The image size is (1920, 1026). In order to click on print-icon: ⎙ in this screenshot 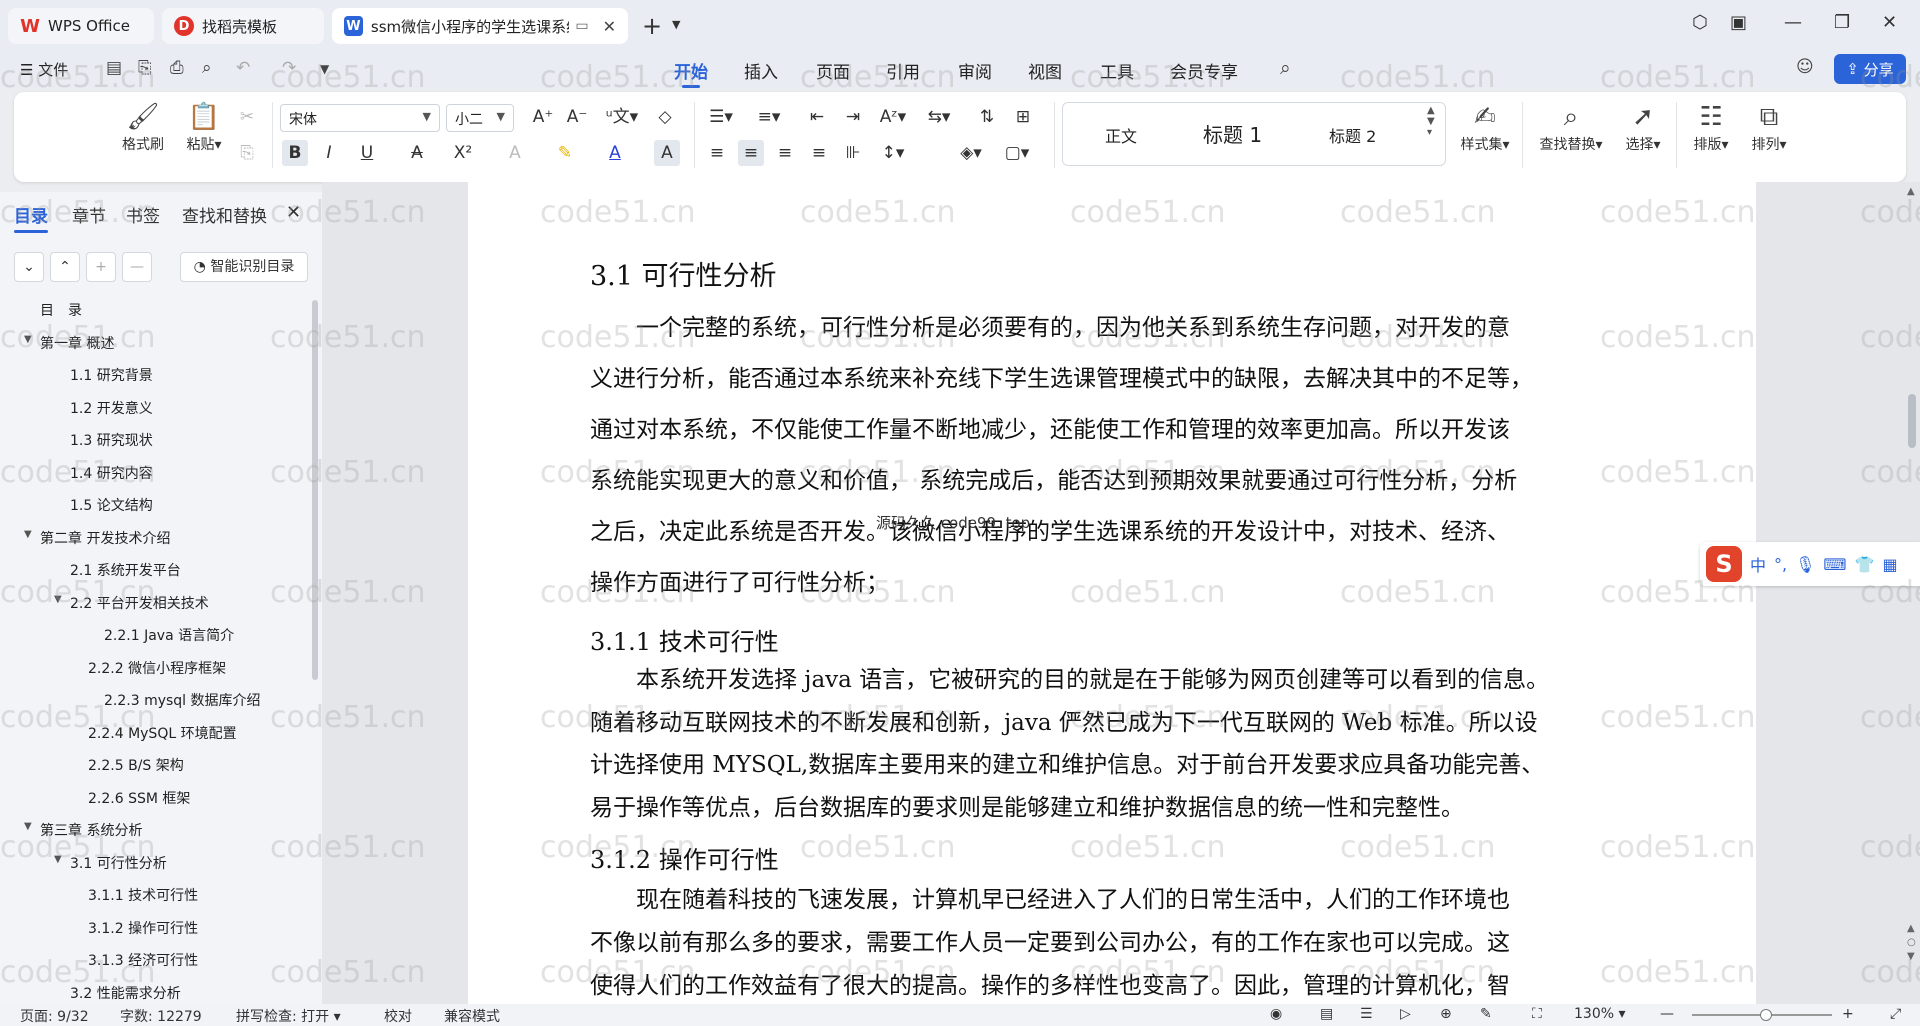, I will do `click(177, 68)`.